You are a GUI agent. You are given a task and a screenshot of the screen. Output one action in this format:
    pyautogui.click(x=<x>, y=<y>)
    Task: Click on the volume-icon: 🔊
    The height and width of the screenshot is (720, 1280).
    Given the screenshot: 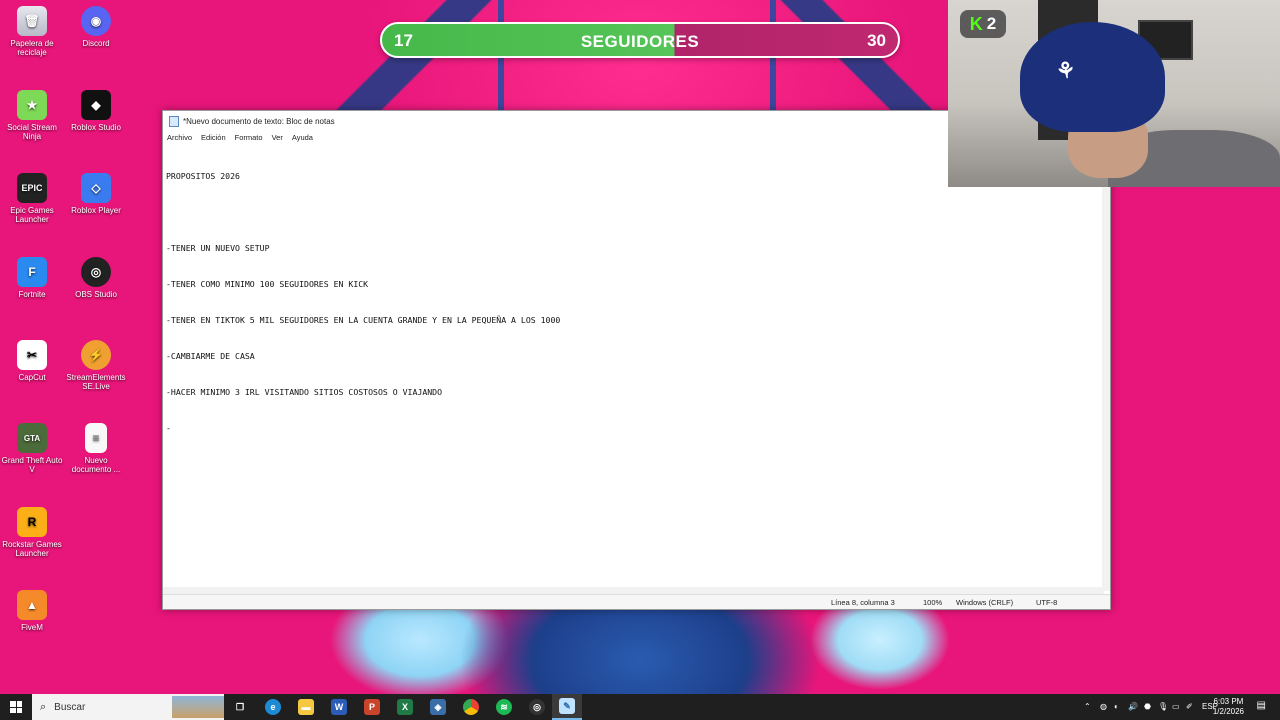 What is the action you would take?
    pyautogui.click(x=1133, y=706)
    